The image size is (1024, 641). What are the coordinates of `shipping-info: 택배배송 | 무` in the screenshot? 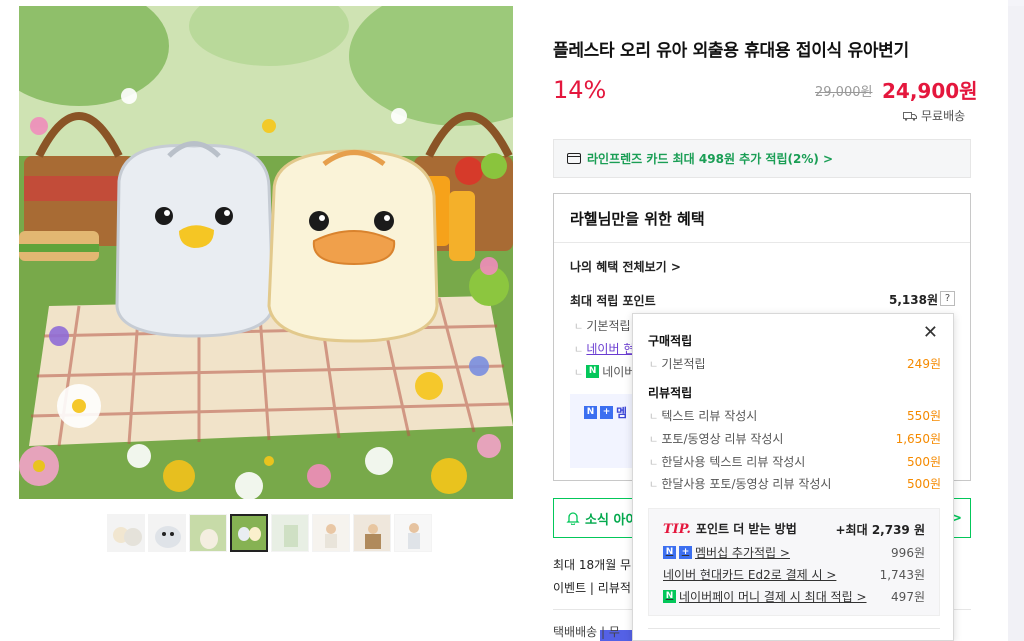 It's located at (586, 632).